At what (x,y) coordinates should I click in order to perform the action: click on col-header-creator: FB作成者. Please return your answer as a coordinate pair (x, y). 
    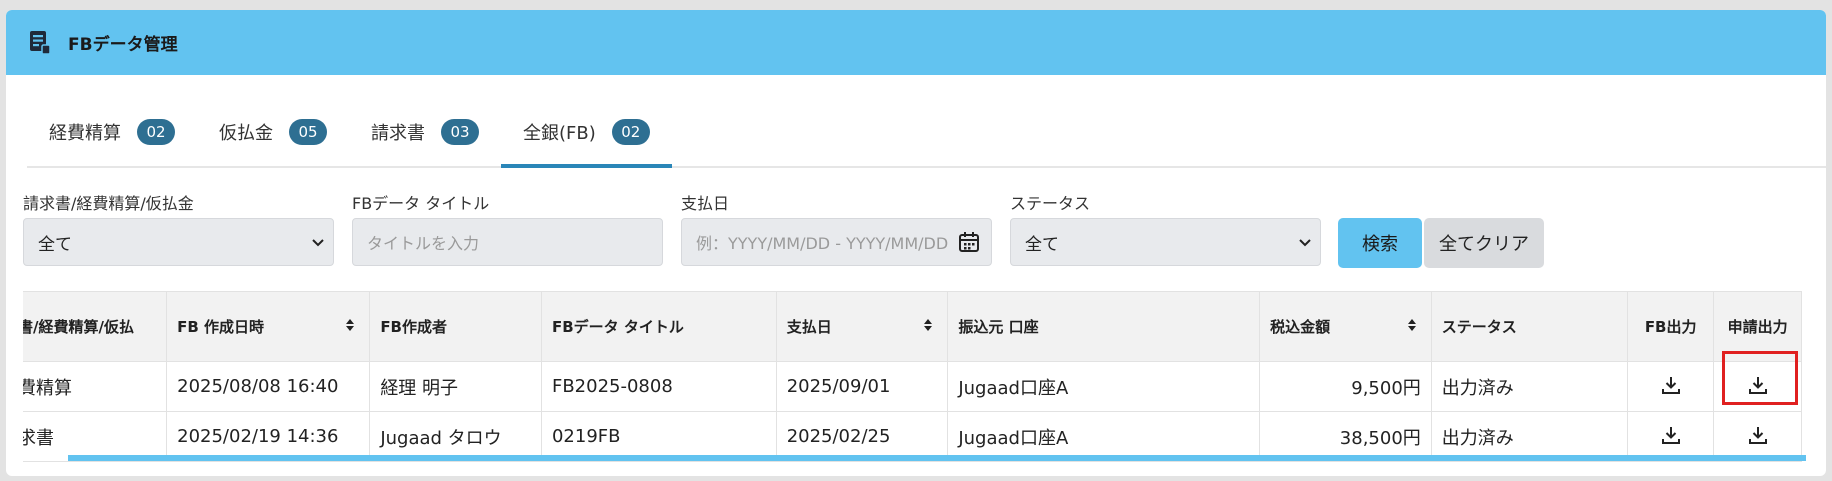
    Looking at the image, I should click on (455, 326).